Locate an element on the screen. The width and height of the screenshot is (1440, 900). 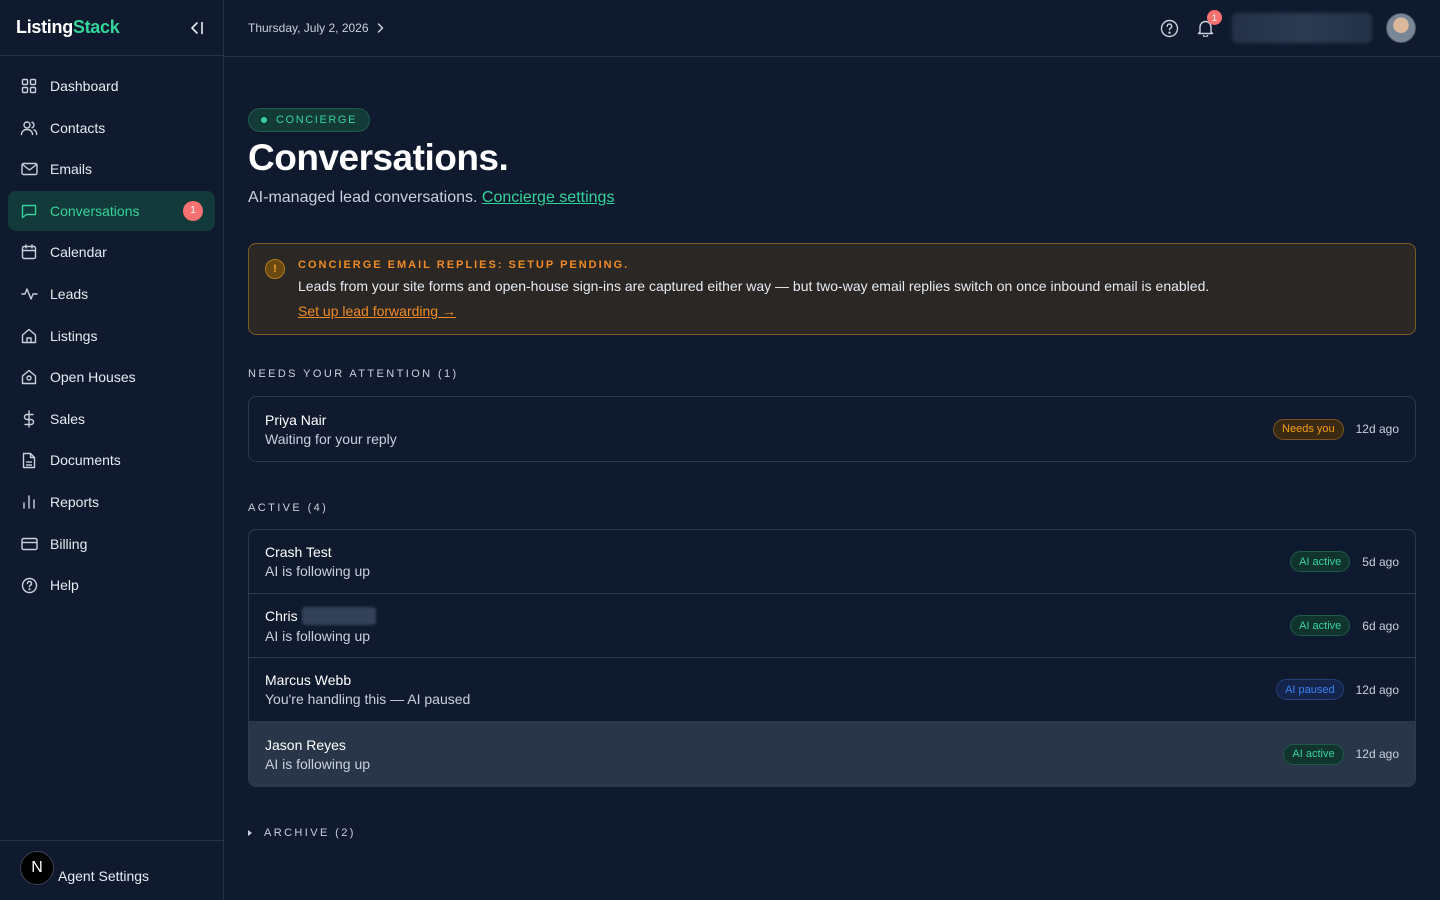
archive-toggle: ARCHIVE (2) is located at coordinates (302, 833).